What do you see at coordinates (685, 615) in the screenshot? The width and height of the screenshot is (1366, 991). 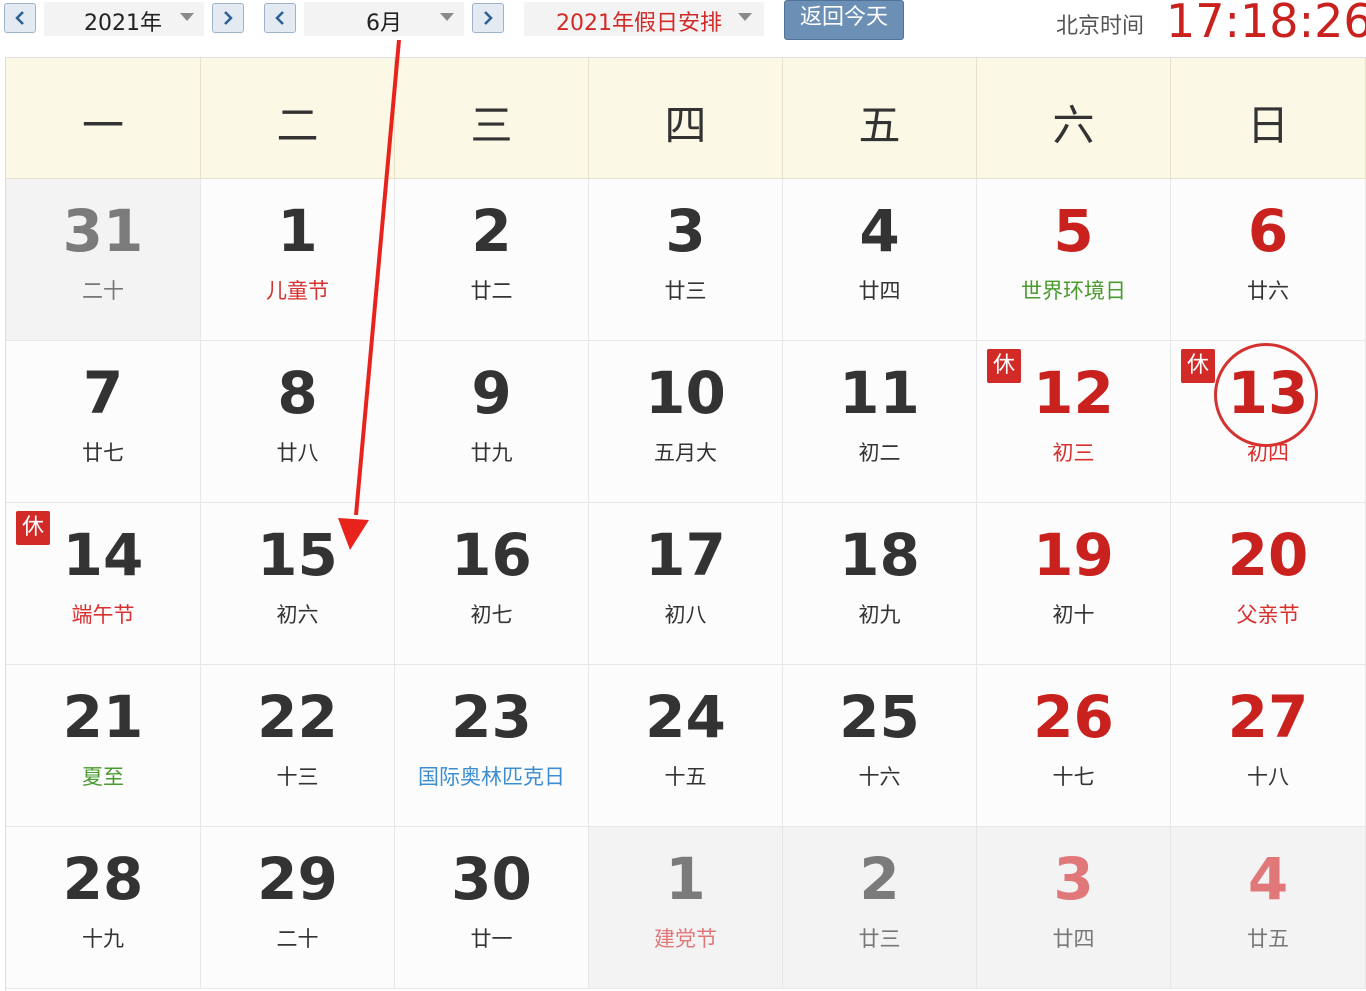 I see `lunar-date-label: 初八` at bounding box center [685, 615].